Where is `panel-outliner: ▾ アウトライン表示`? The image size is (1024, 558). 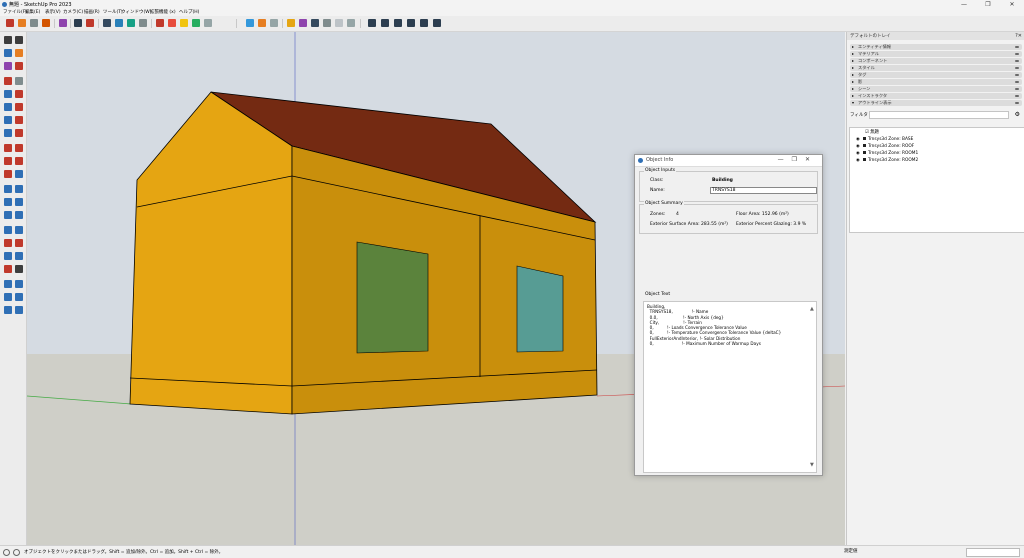
panel-outliner: ▾ アウトライン表示 is located at coordinates (936, 102).